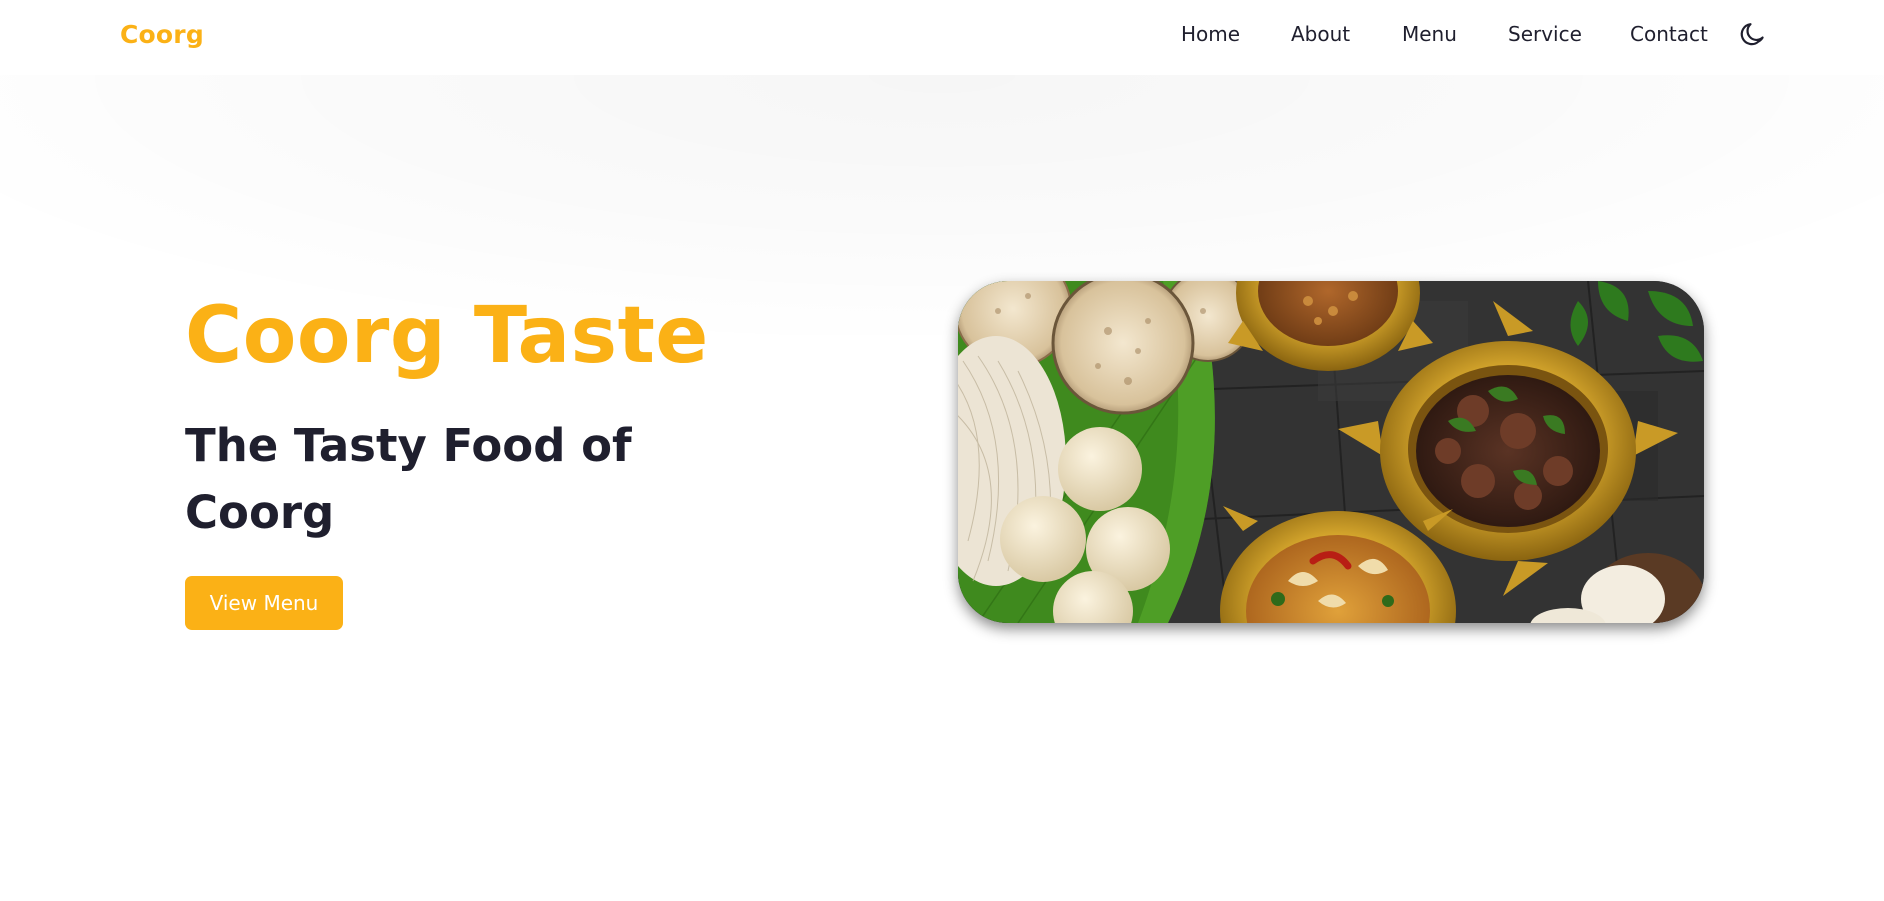 The image size is (1884, 901). Describe the element at coordinates (264, 603) in the screenshot. I see `view-menu-button: View Menu` at that location.